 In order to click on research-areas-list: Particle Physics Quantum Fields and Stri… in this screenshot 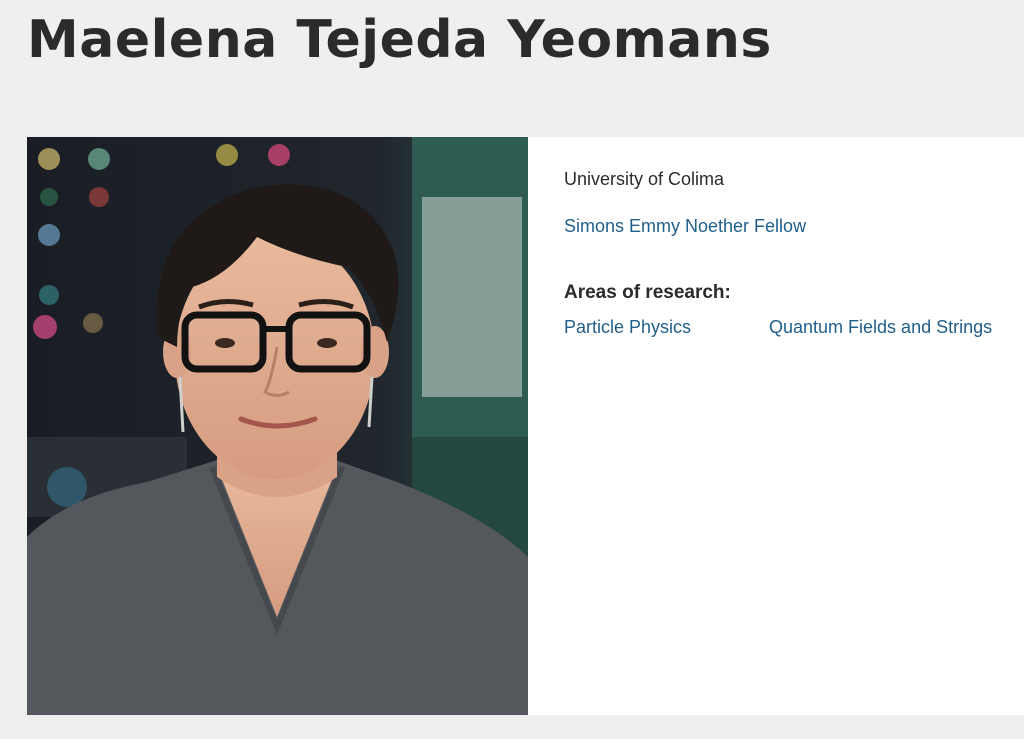, I will do `click(789, 330)`.